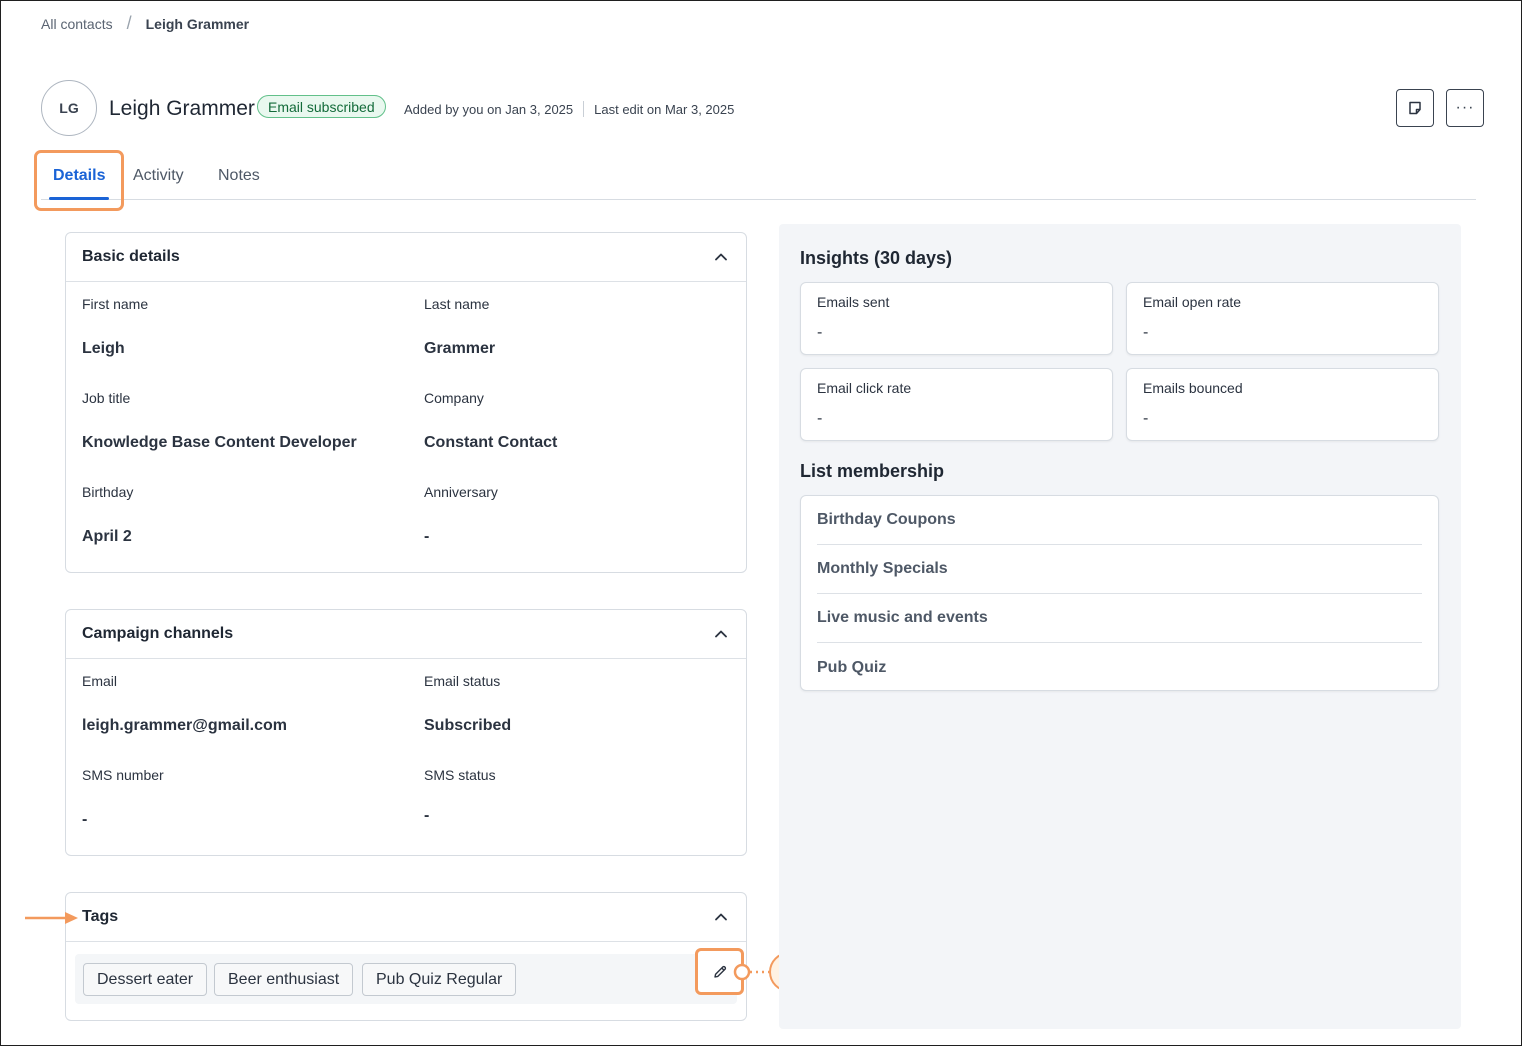 The image size is (1522, 1046). What do you see at coordinates (406, 634) in the screenshot?
I see `campaign-channels-header: Campaign channels` at bounding box center [406, 634].